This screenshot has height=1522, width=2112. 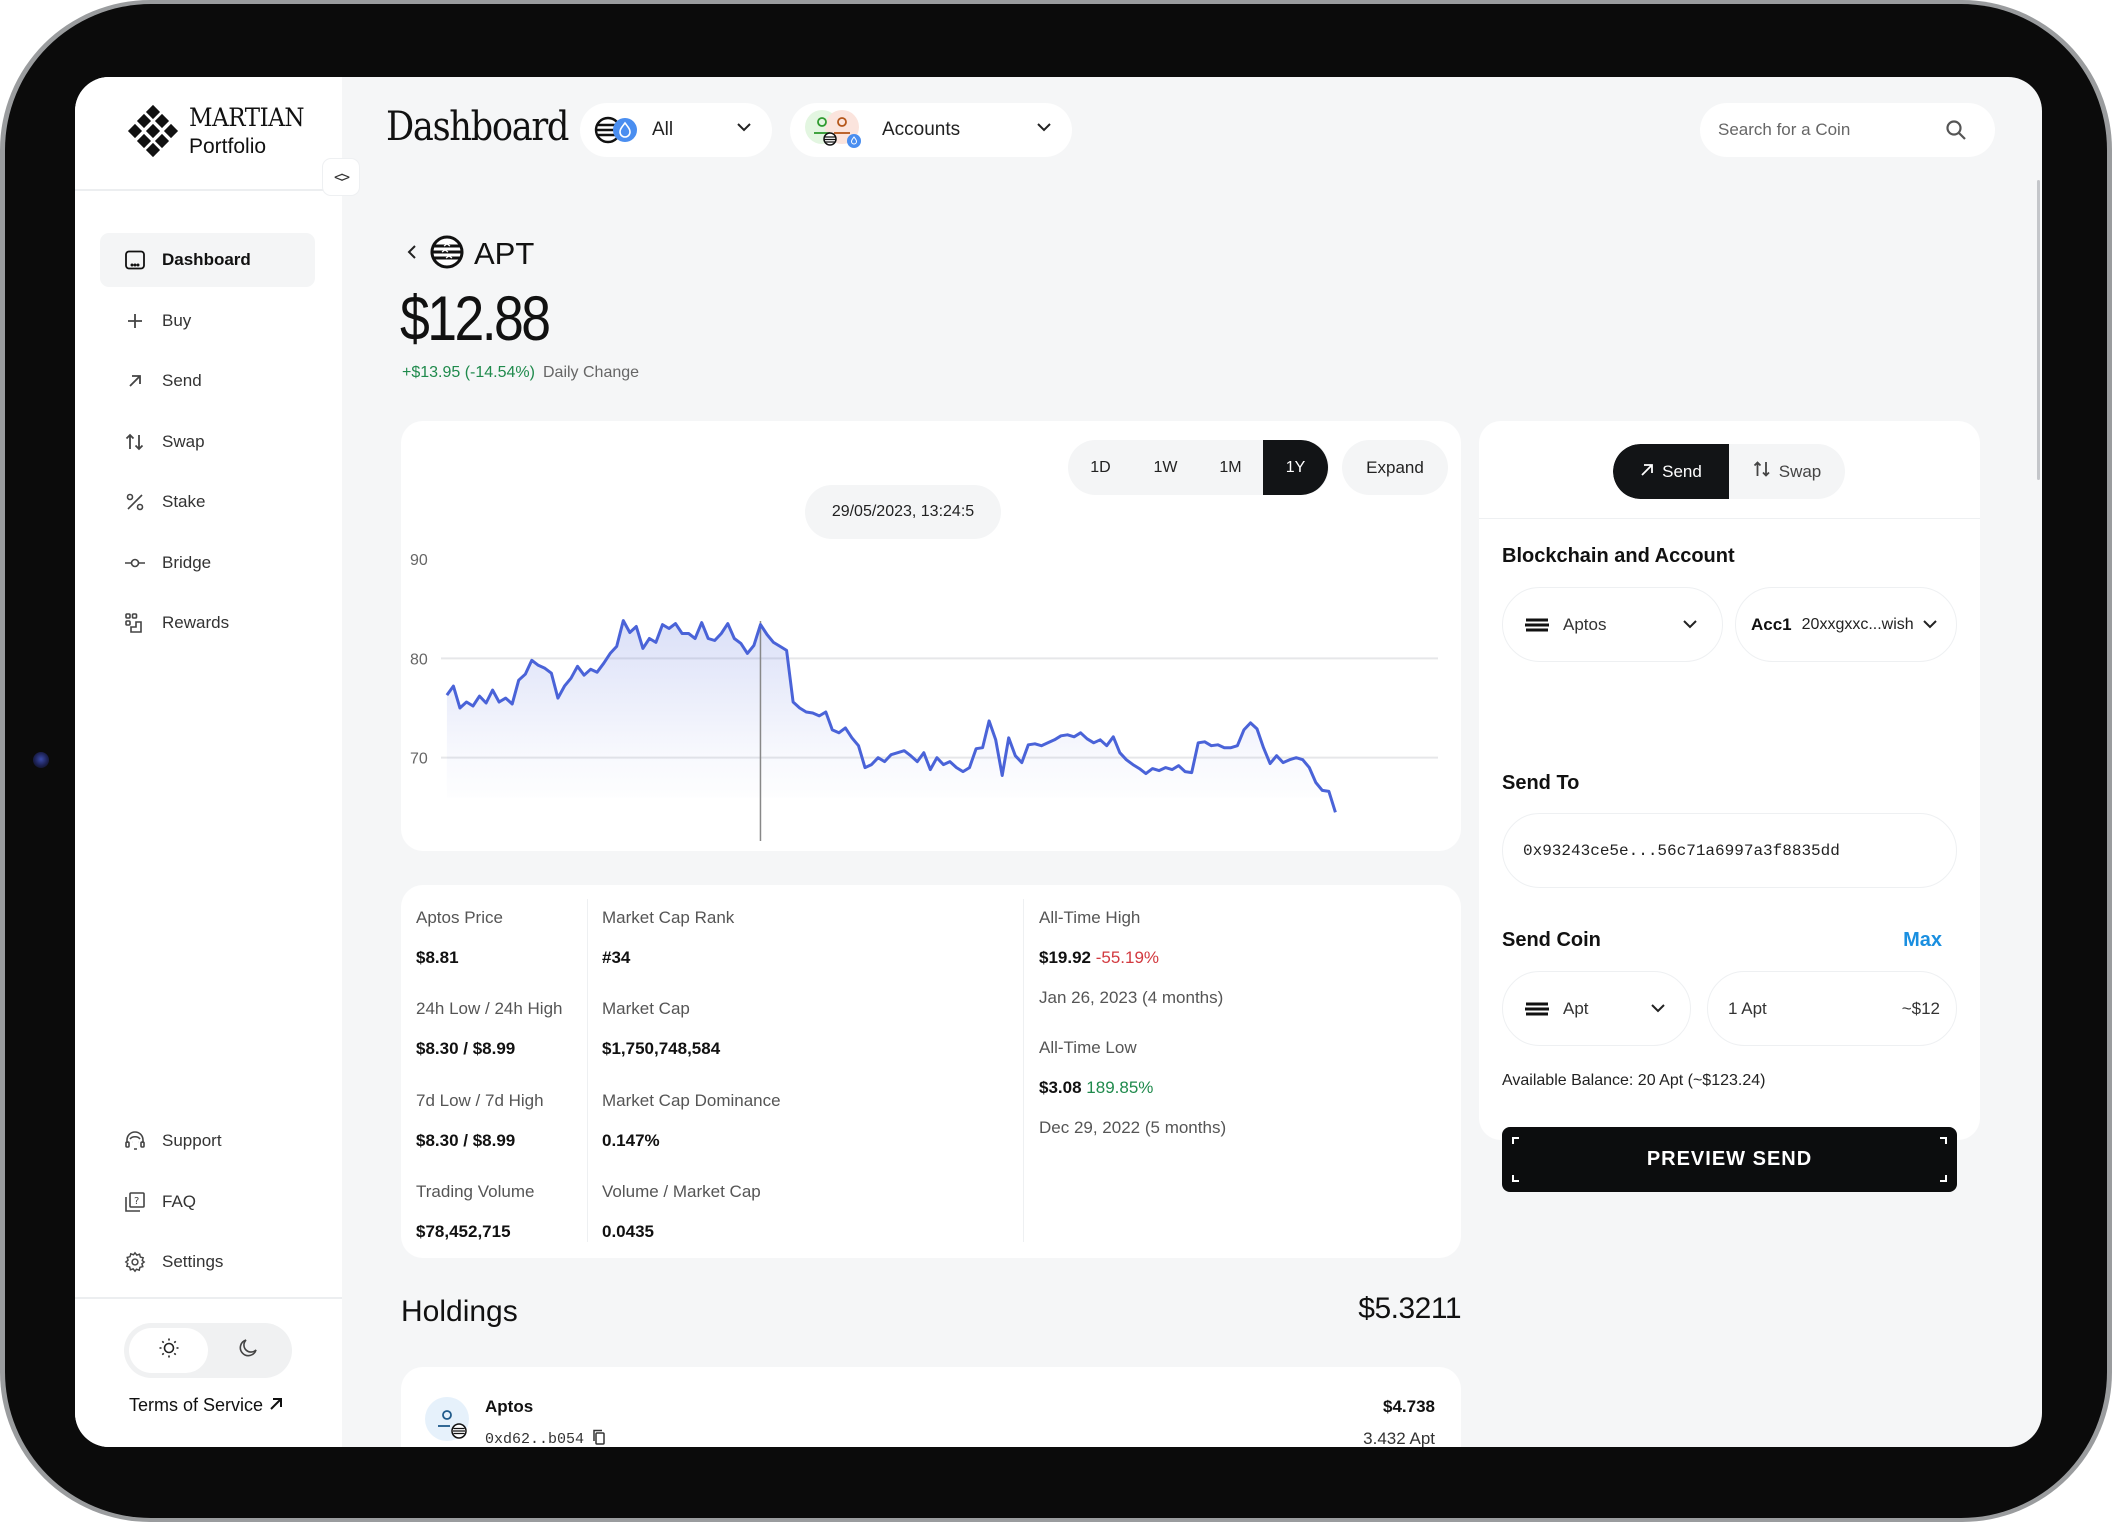 What do you see at coordinates (135, 623) in the screenshot?
I see `rewards-icon` at bounding box center [135, 623].